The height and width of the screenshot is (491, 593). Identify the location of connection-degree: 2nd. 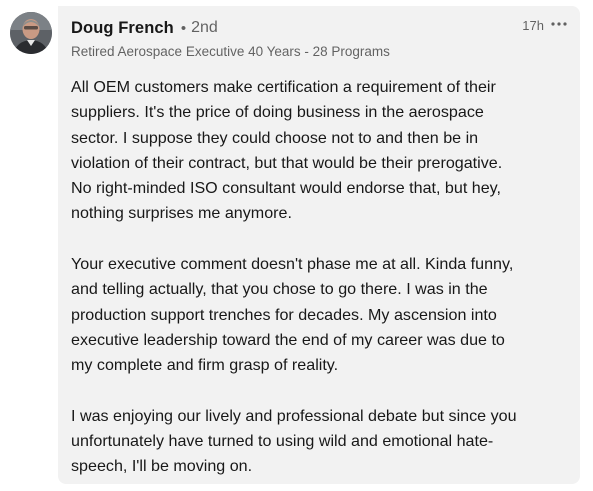
(204, 27).